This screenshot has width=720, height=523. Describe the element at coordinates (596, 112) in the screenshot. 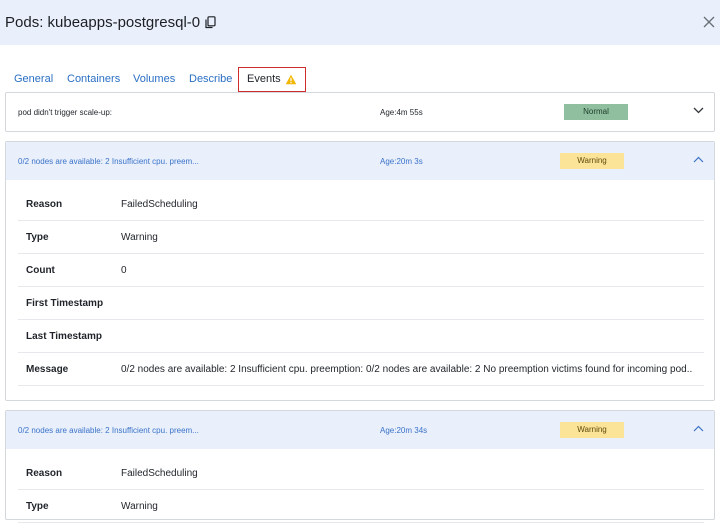

I see `status-badge: Normal` at that location.